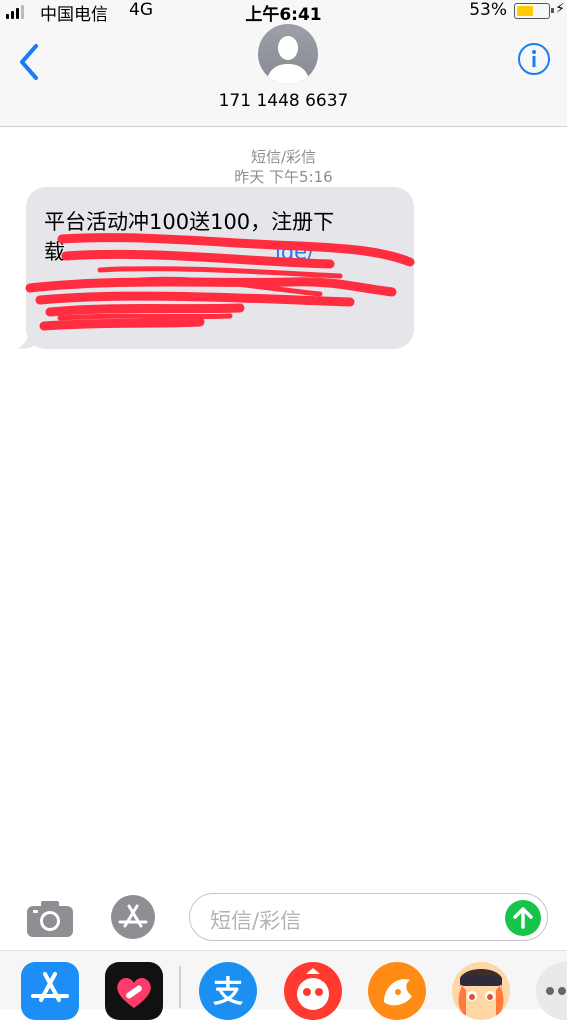 This screenshot has width=567, height=1020. Describe the element at coordinates (50, 919) in the screenshot. I see `camera-icon` at that location.